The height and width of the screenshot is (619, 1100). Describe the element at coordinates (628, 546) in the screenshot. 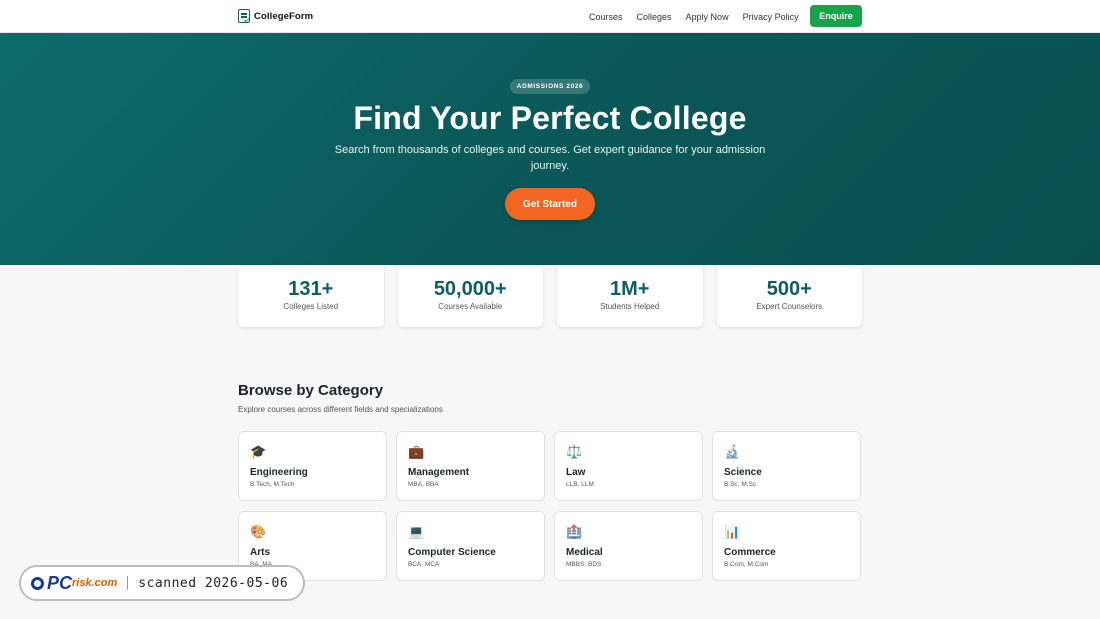

I see `category-card-medical: 🏥 Medical MBBS, BDS` at that location.